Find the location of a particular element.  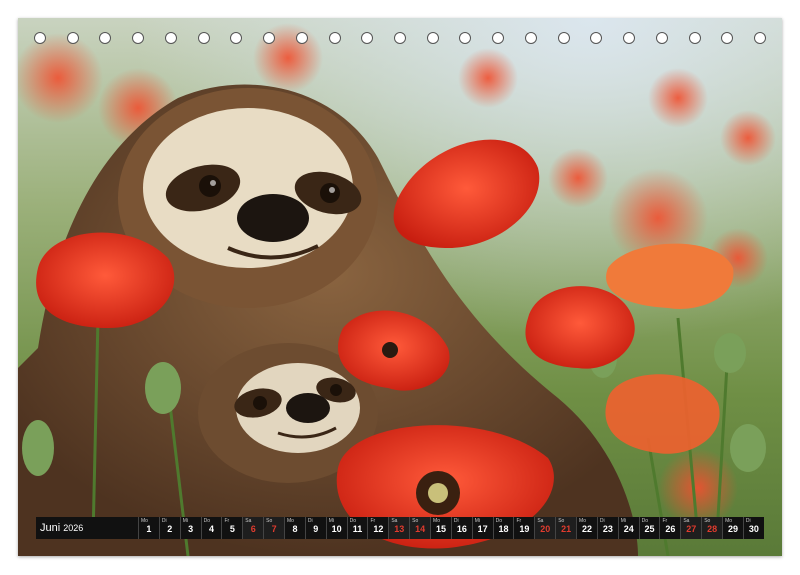

day-cell: Di 30 is located at coordinates (753, 528).